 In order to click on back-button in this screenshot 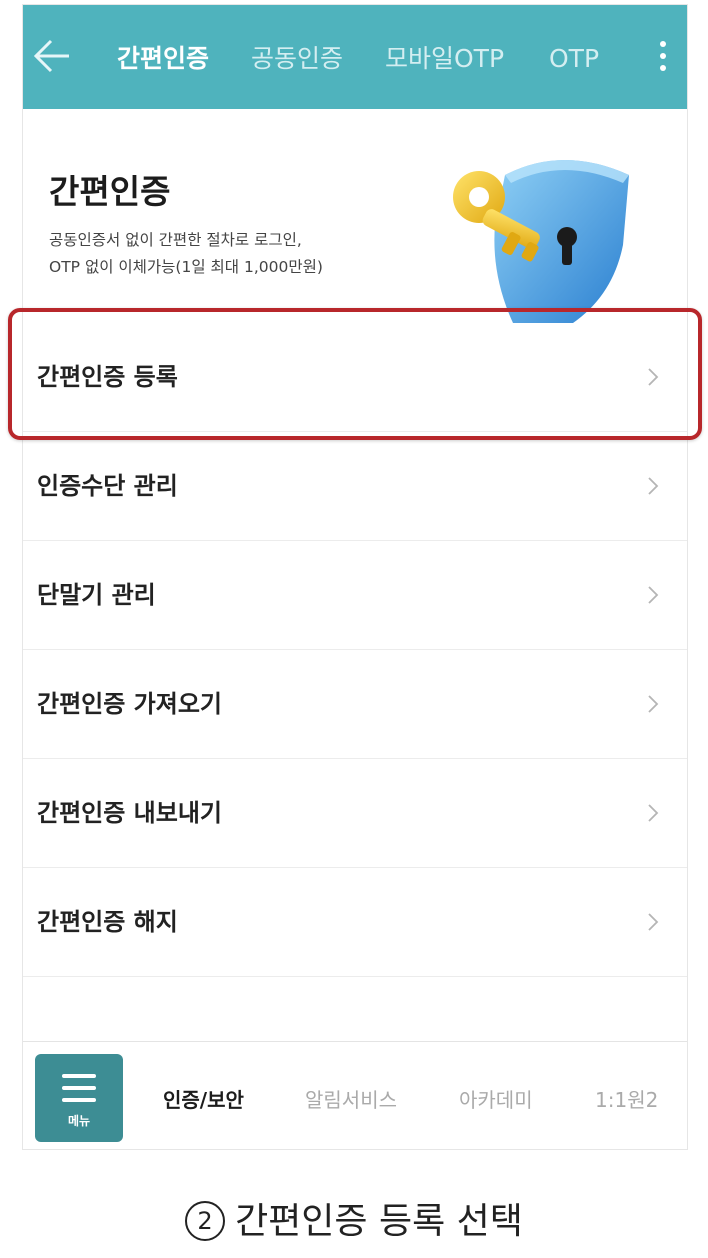, I will do `click(52, 56)`.